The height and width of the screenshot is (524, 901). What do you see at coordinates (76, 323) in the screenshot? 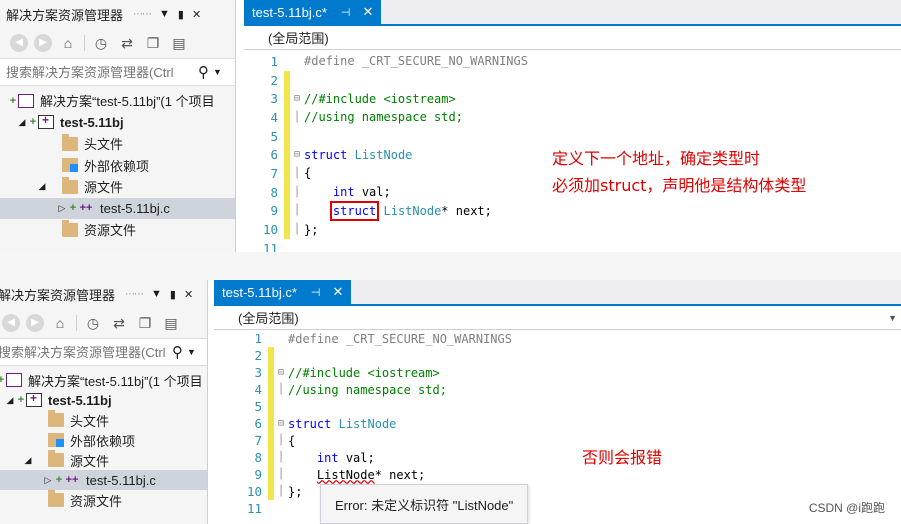
I see `toolbar-divider` at bounding box center [76, 323].